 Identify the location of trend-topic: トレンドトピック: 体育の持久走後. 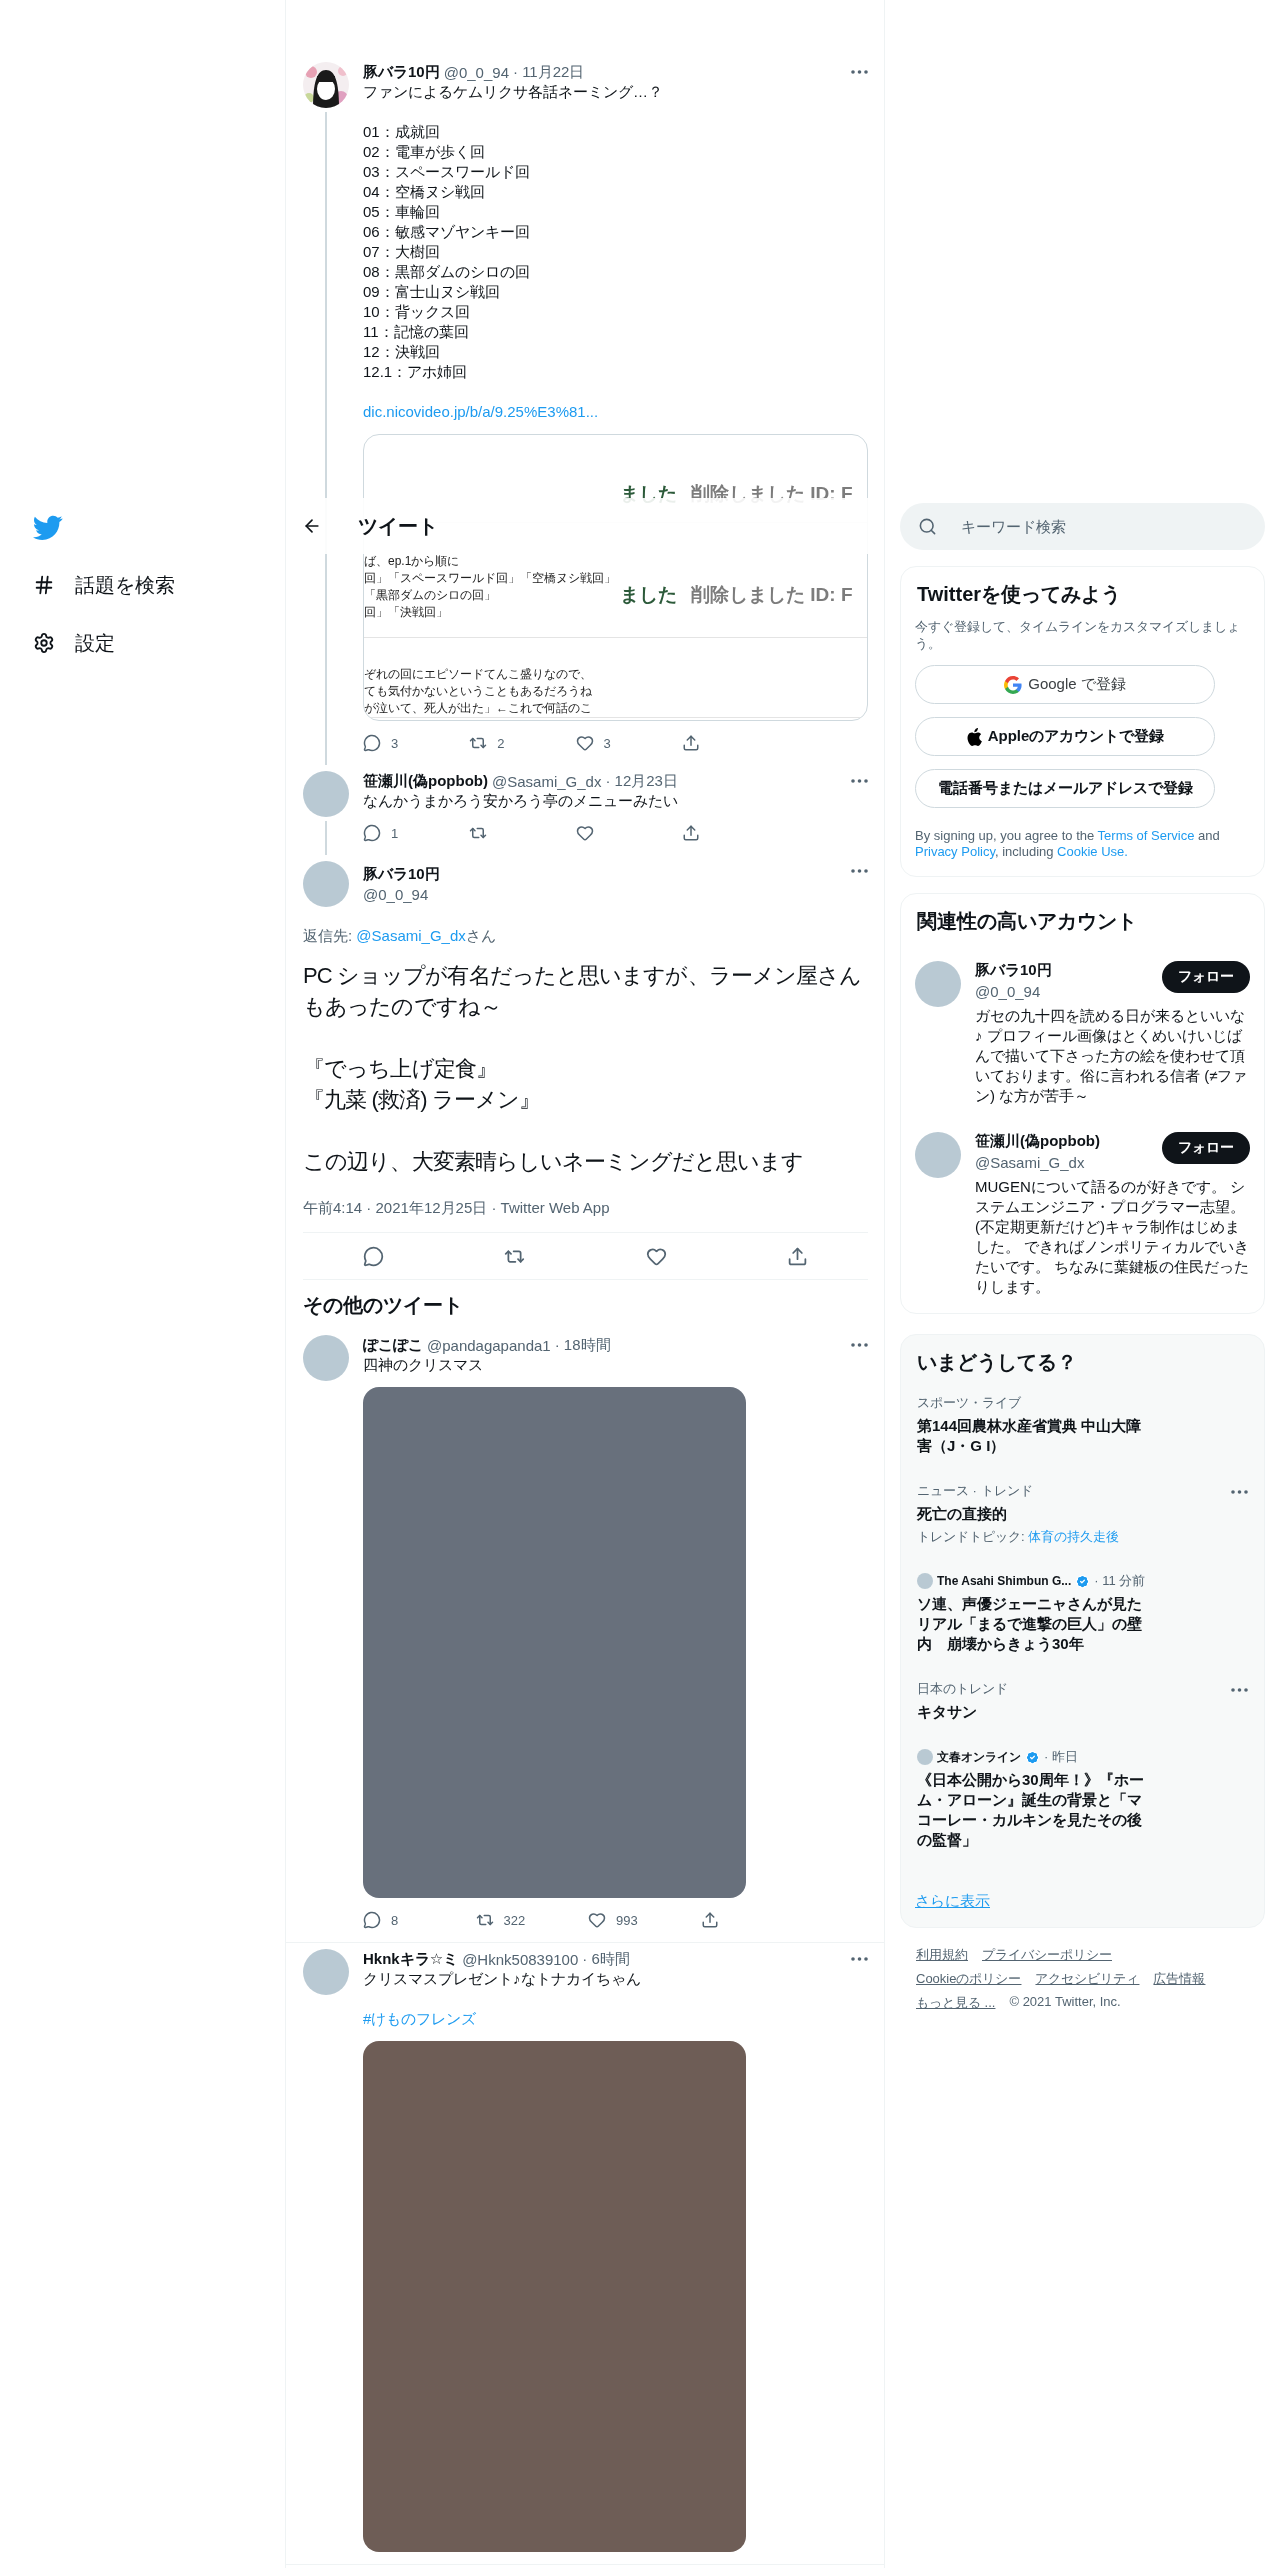
(1019, 1537).